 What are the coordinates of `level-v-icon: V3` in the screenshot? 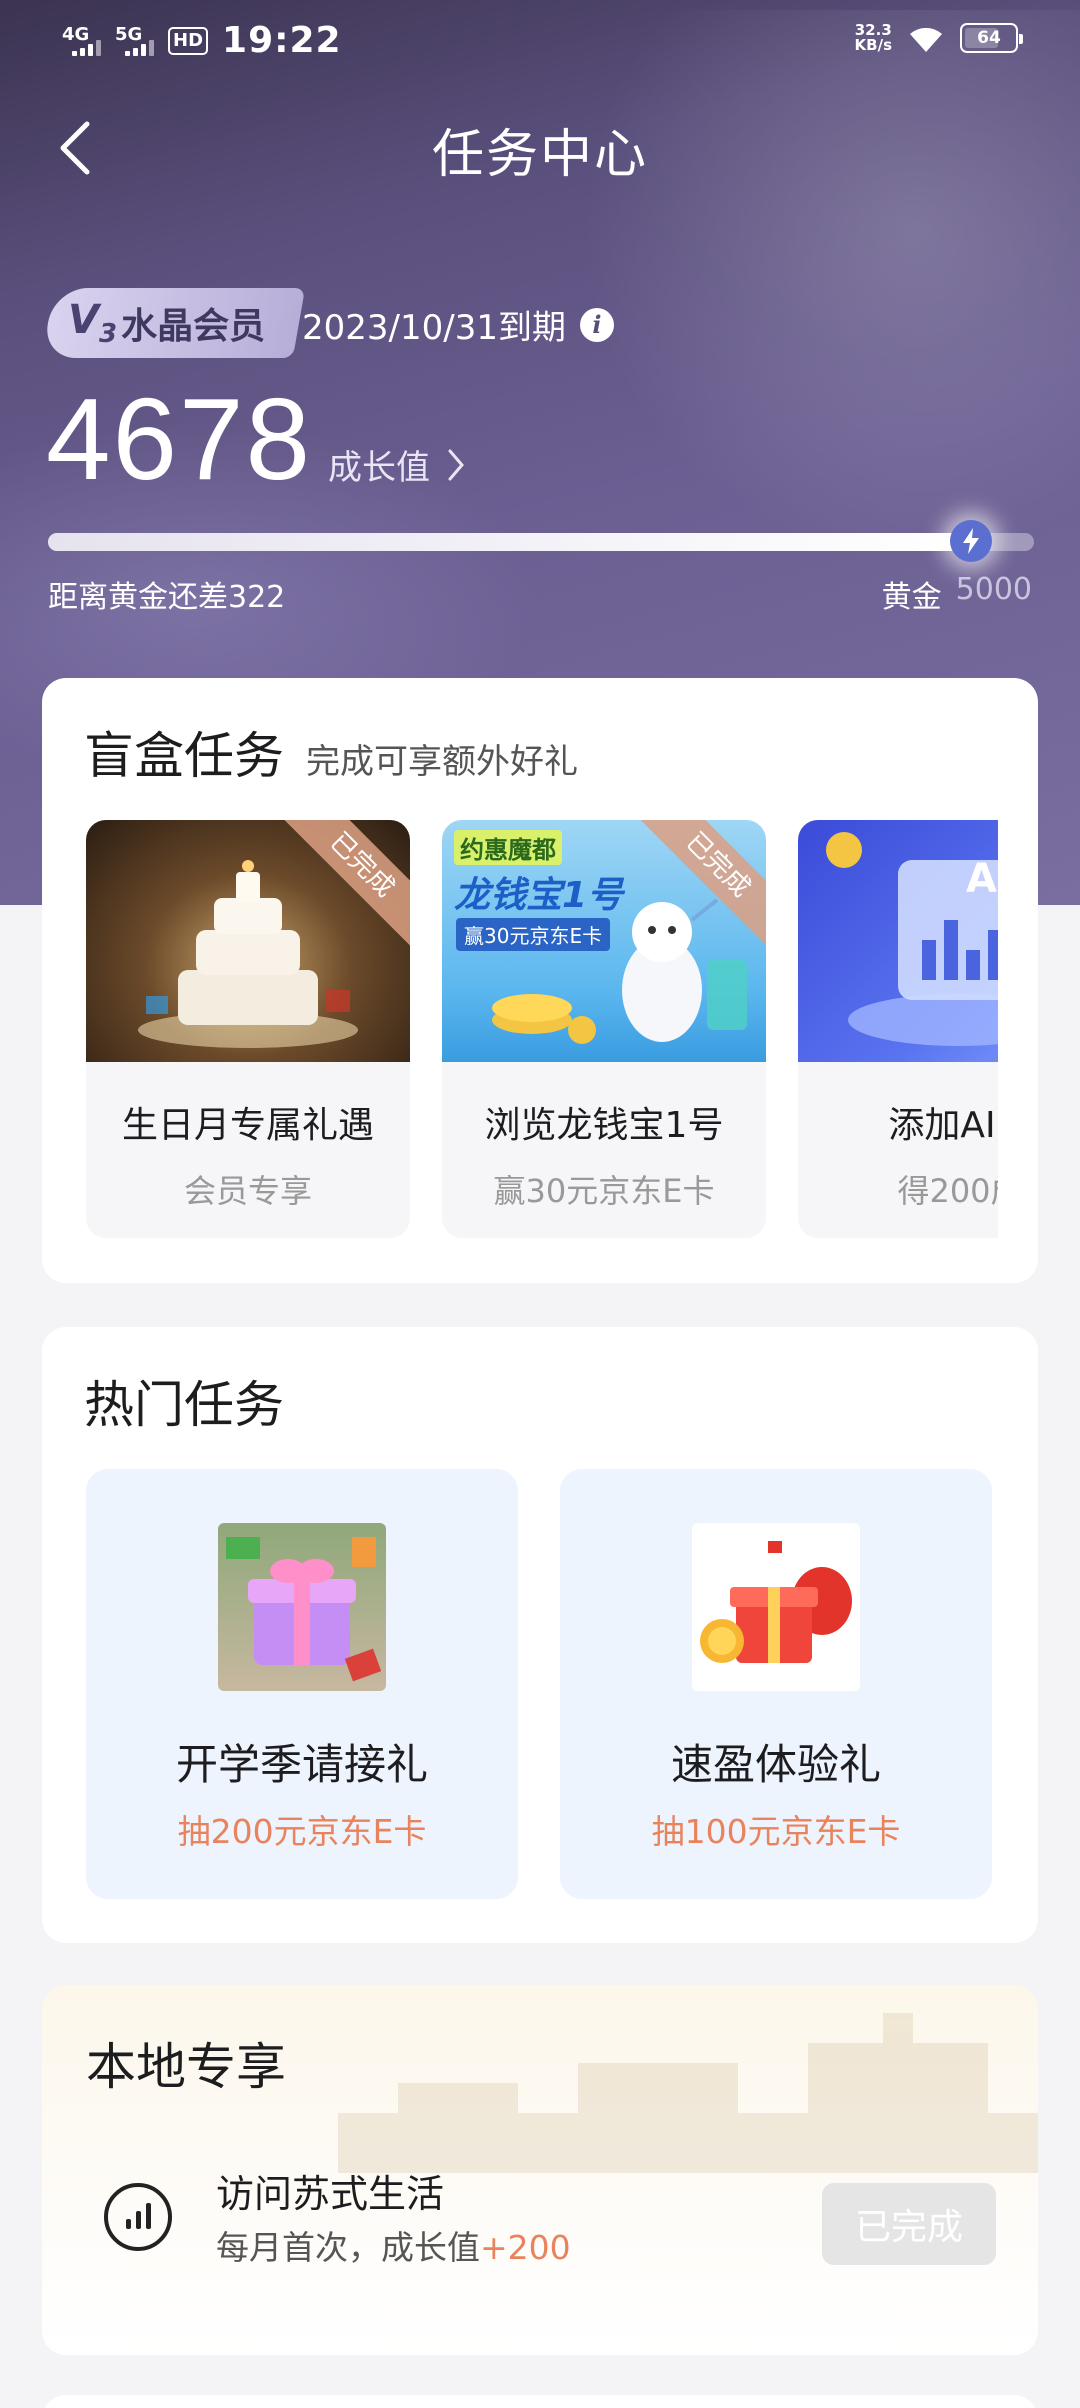 It's located at (93, 323).